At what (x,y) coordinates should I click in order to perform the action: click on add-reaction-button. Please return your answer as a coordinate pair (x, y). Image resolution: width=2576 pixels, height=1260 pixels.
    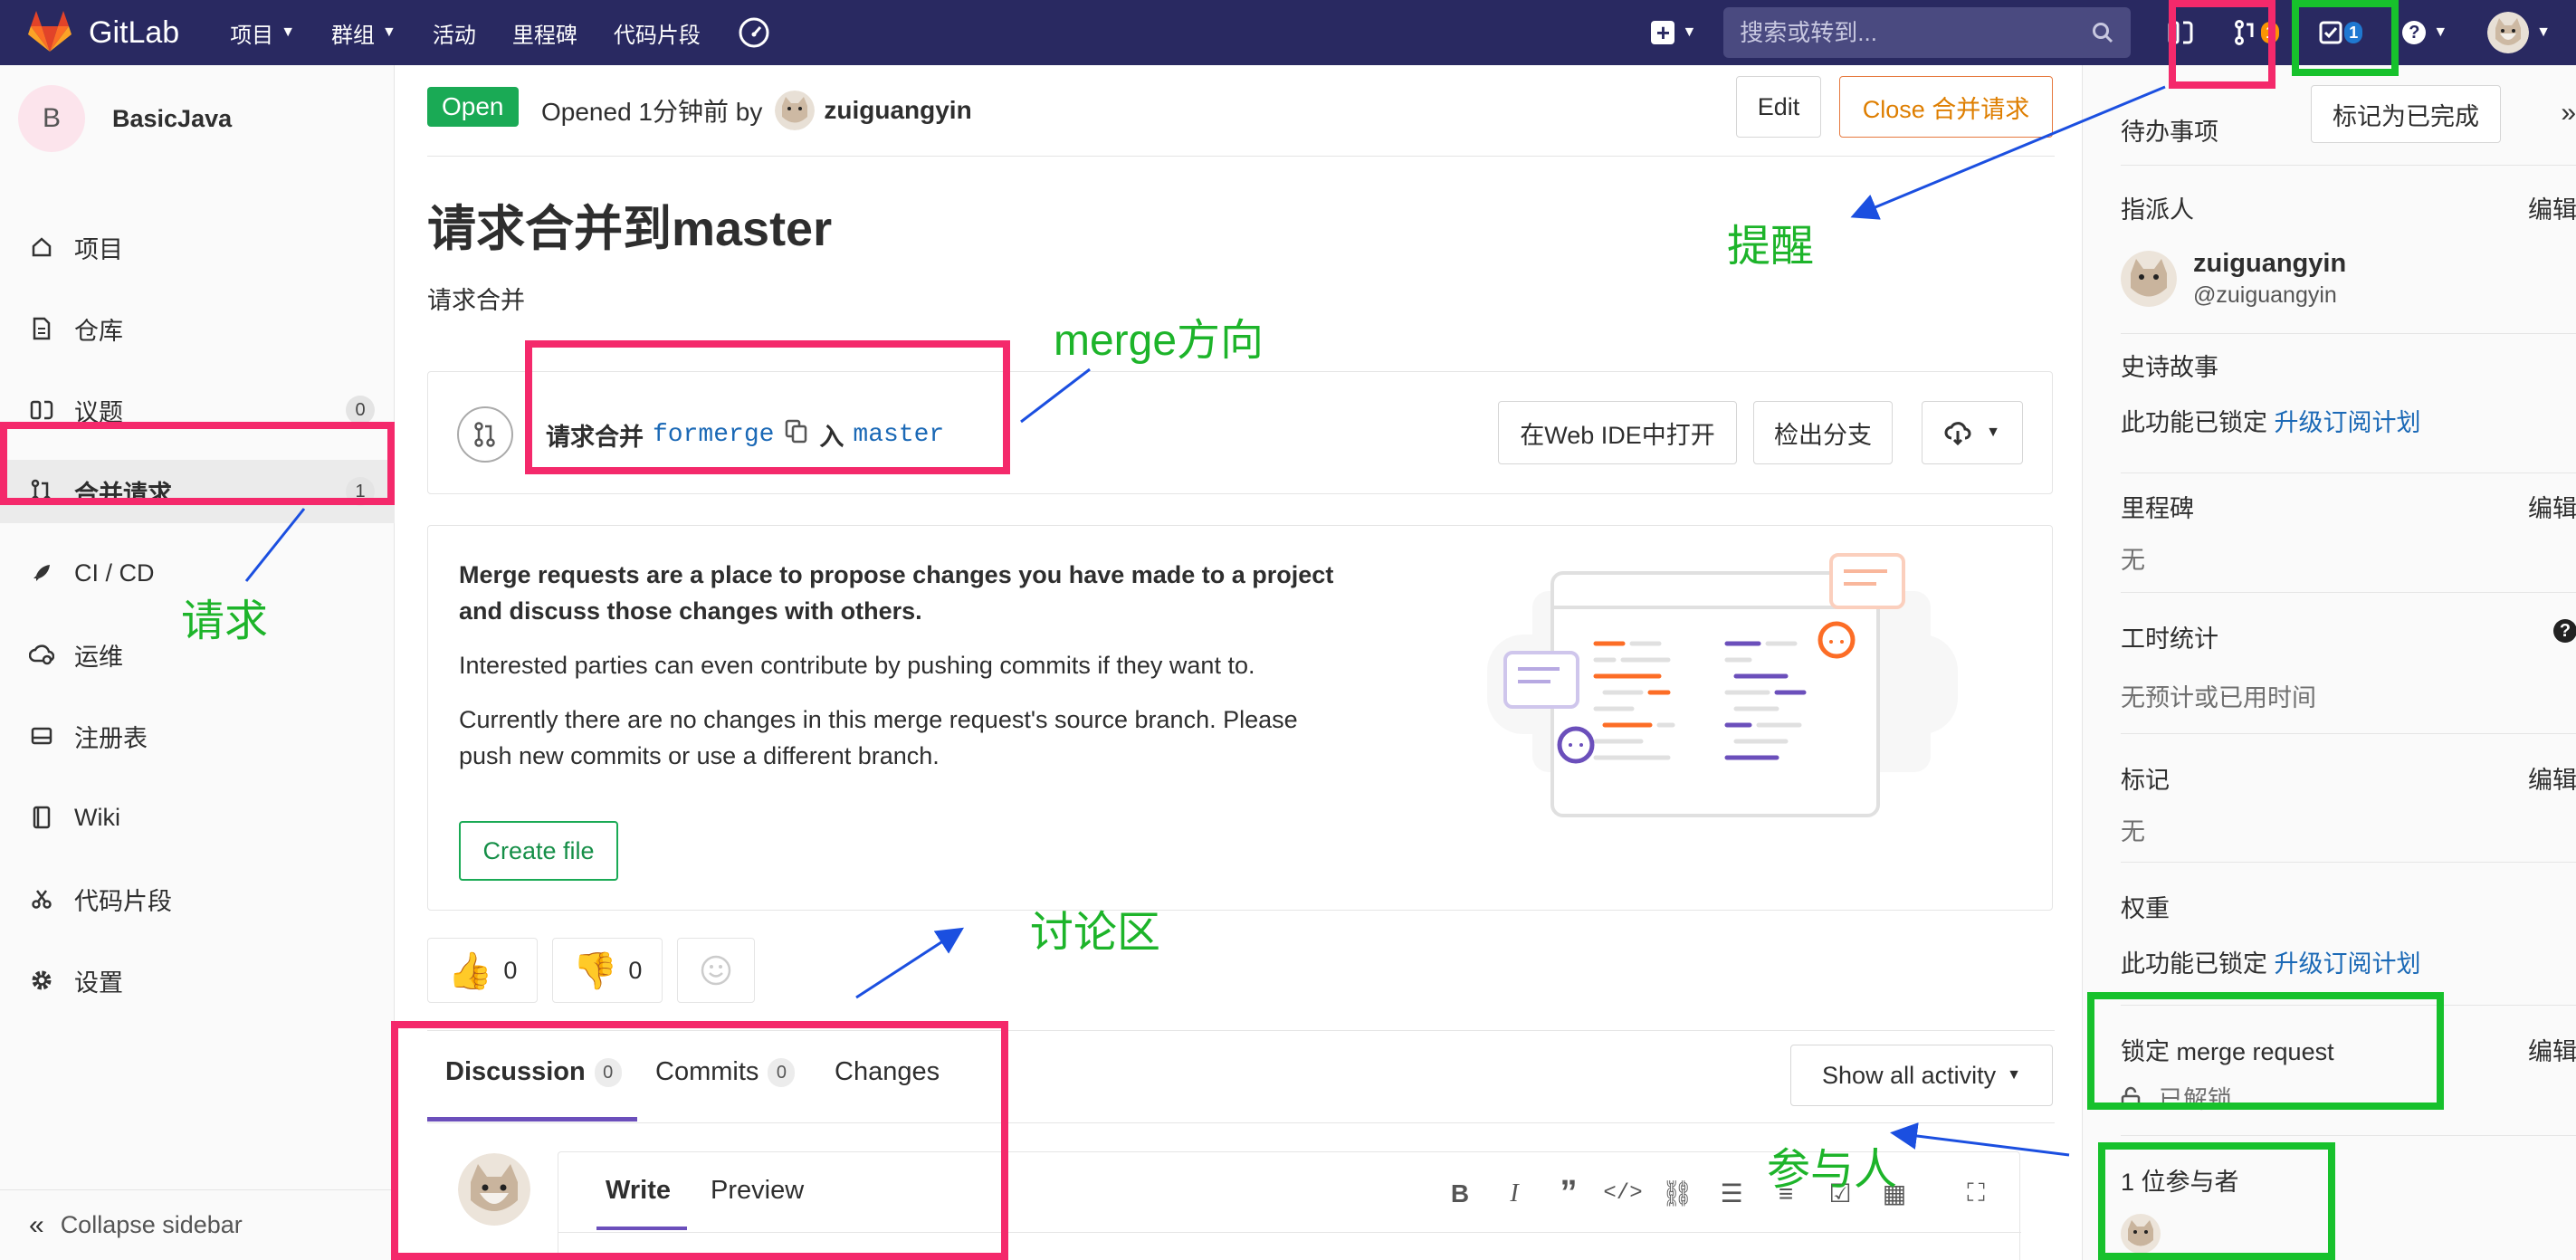
    Looking at the image, I should click on (716, 970).